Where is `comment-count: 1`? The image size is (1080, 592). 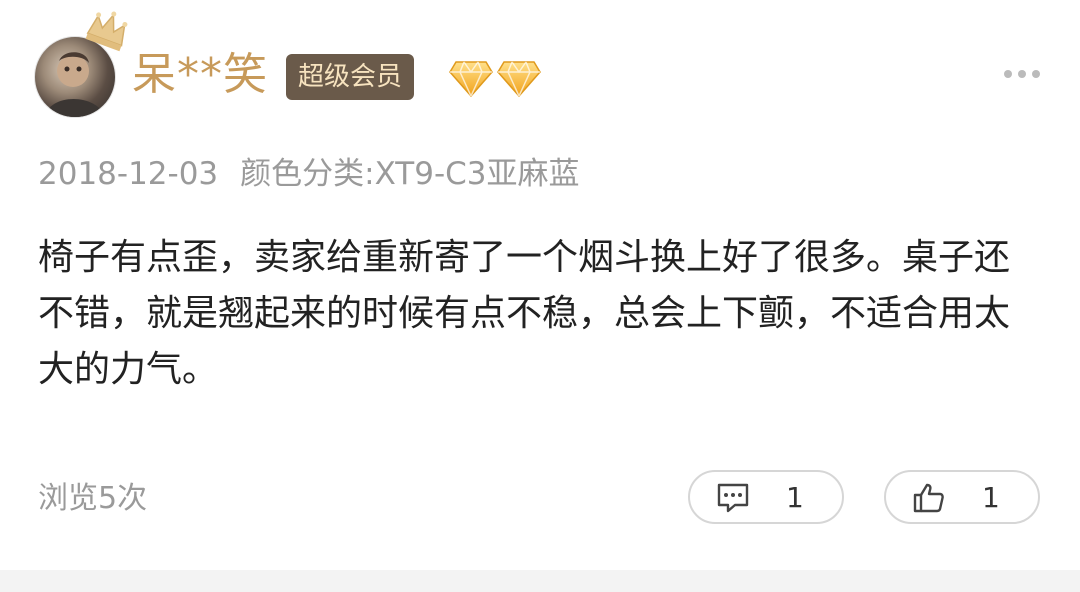
comment-count: 1 is located at coordinates (795, 497).